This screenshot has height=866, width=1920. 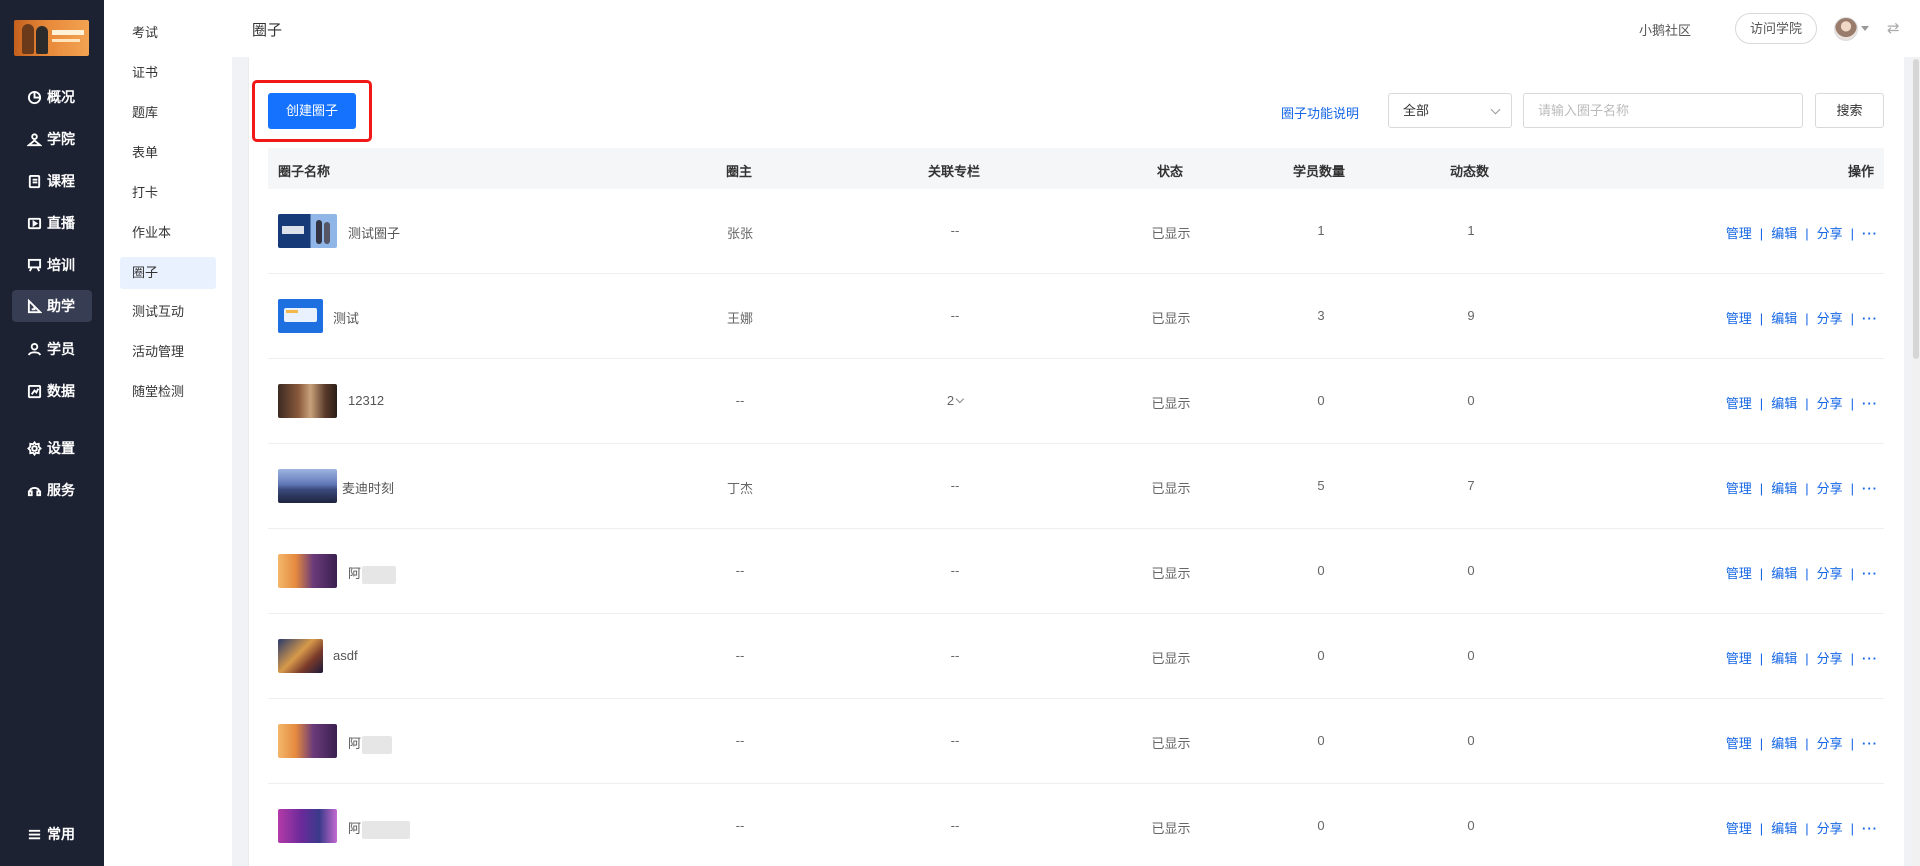 What do you see at coordinates (1846, 29) in the screenshot?
I see `avatar` at bounding box center [1846, 29].